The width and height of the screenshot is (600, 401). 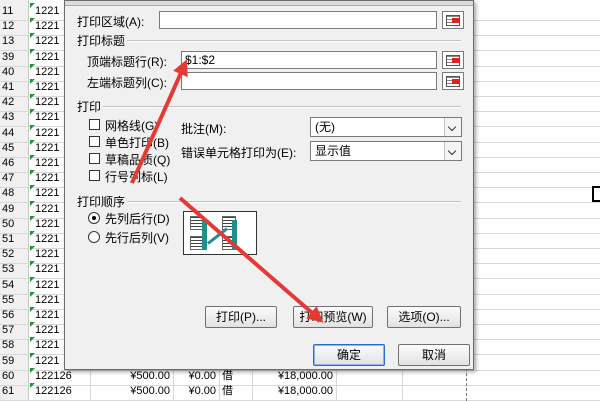 What do you see at coordinates (137, 238) in the screenshot?
I see `over-then-down-label: 先行后列(V)` at bounding box center [137, 238].